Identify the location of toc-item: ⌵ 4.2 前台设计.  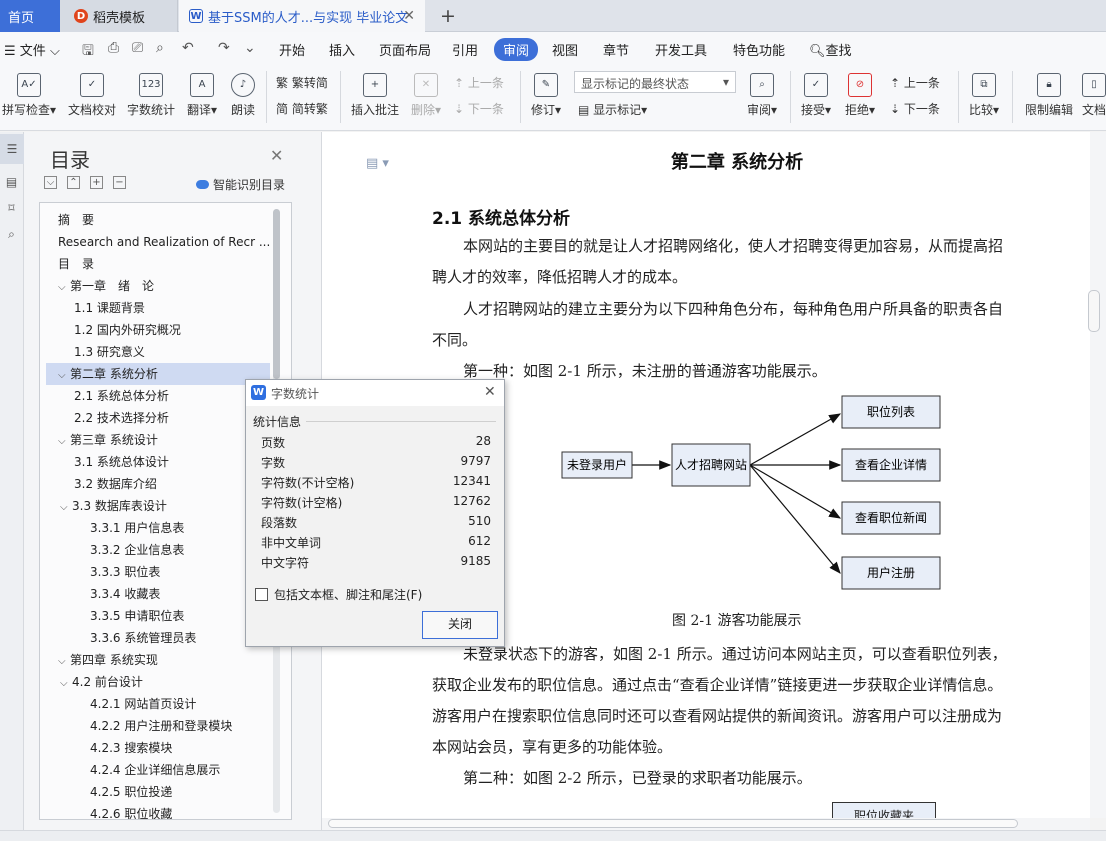
(158, 682).